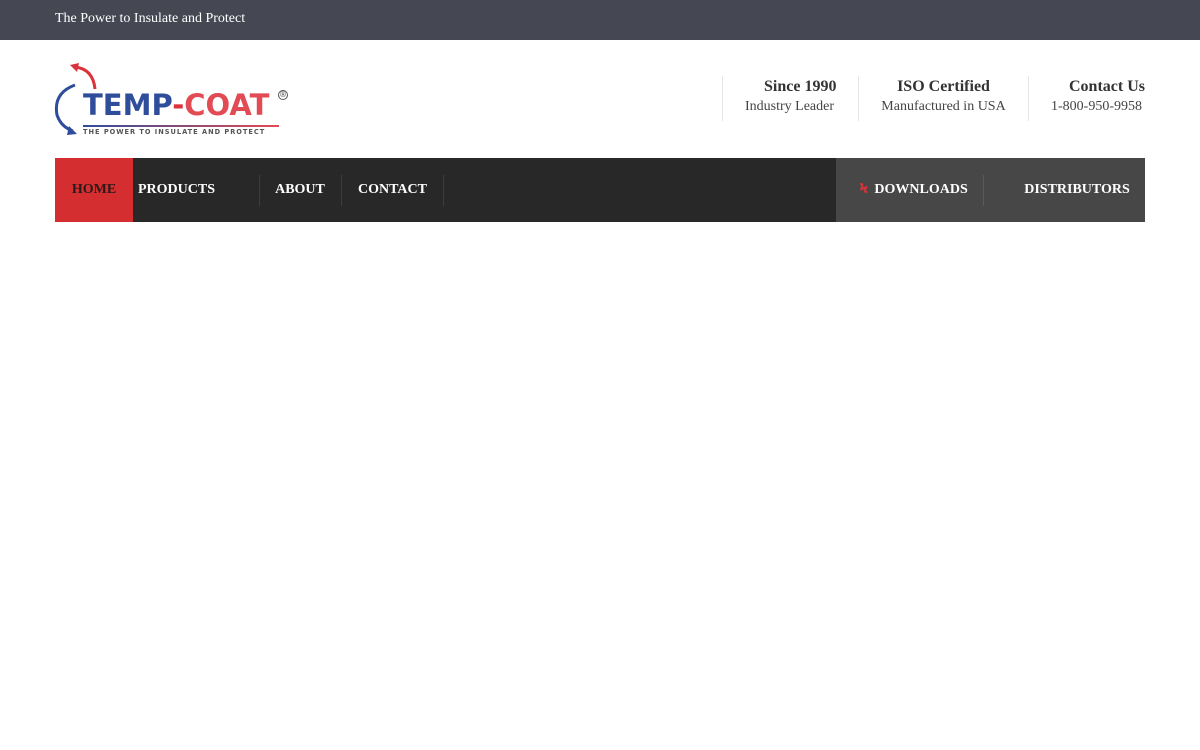  Describe the element at coordinates (943, 86) in the screenshot. I see `info-iso-title: ISO Certified` at that location.